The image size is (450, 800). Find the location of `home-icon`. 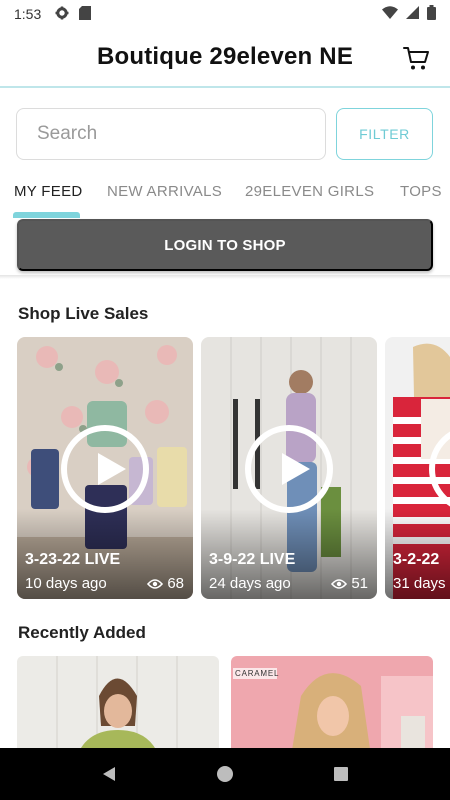

home-icon is located at coordinates (225, 774).